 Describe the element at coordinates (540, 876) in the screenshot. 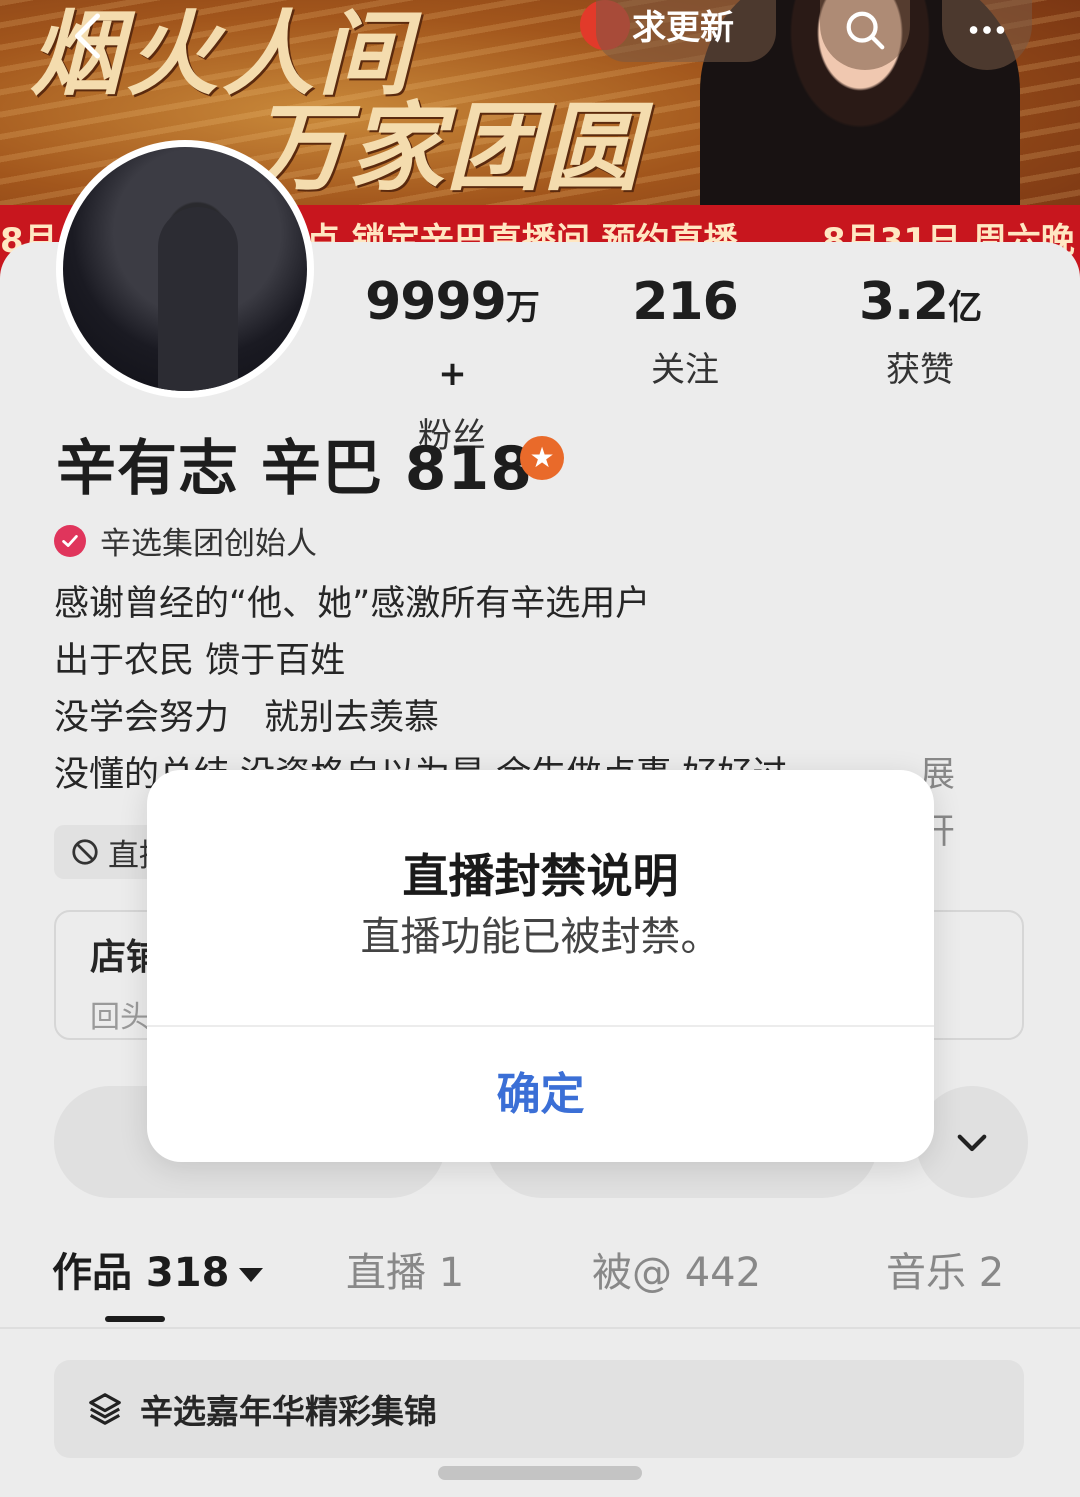

I see `dialog-title: 直播封禁说明` at that location.